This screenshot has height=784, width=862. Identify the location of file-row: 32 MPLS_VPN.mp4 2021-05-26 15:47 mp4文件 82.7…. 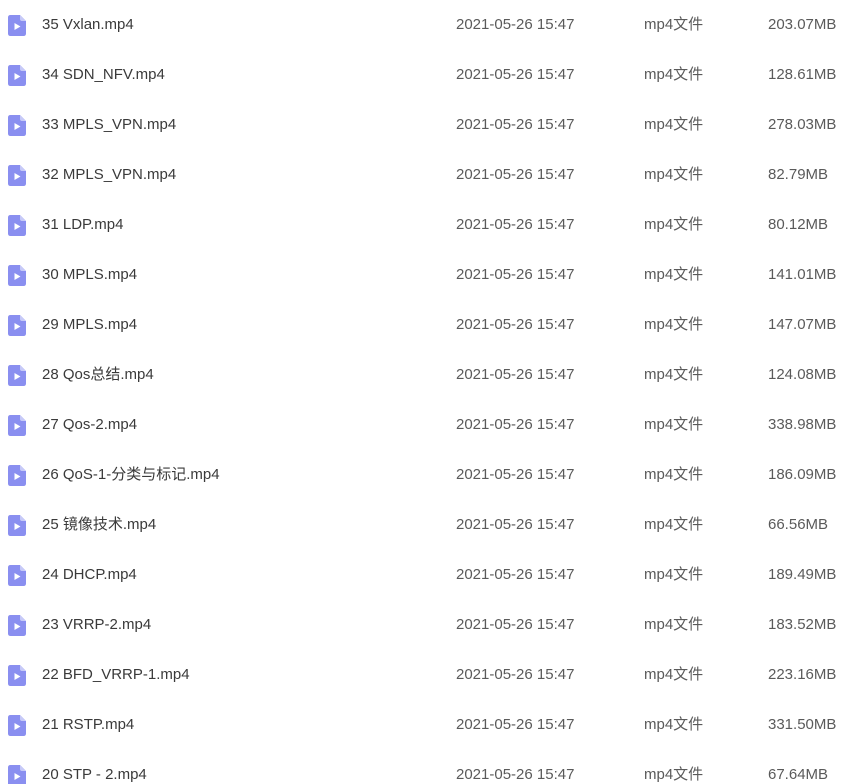
(431, 175).